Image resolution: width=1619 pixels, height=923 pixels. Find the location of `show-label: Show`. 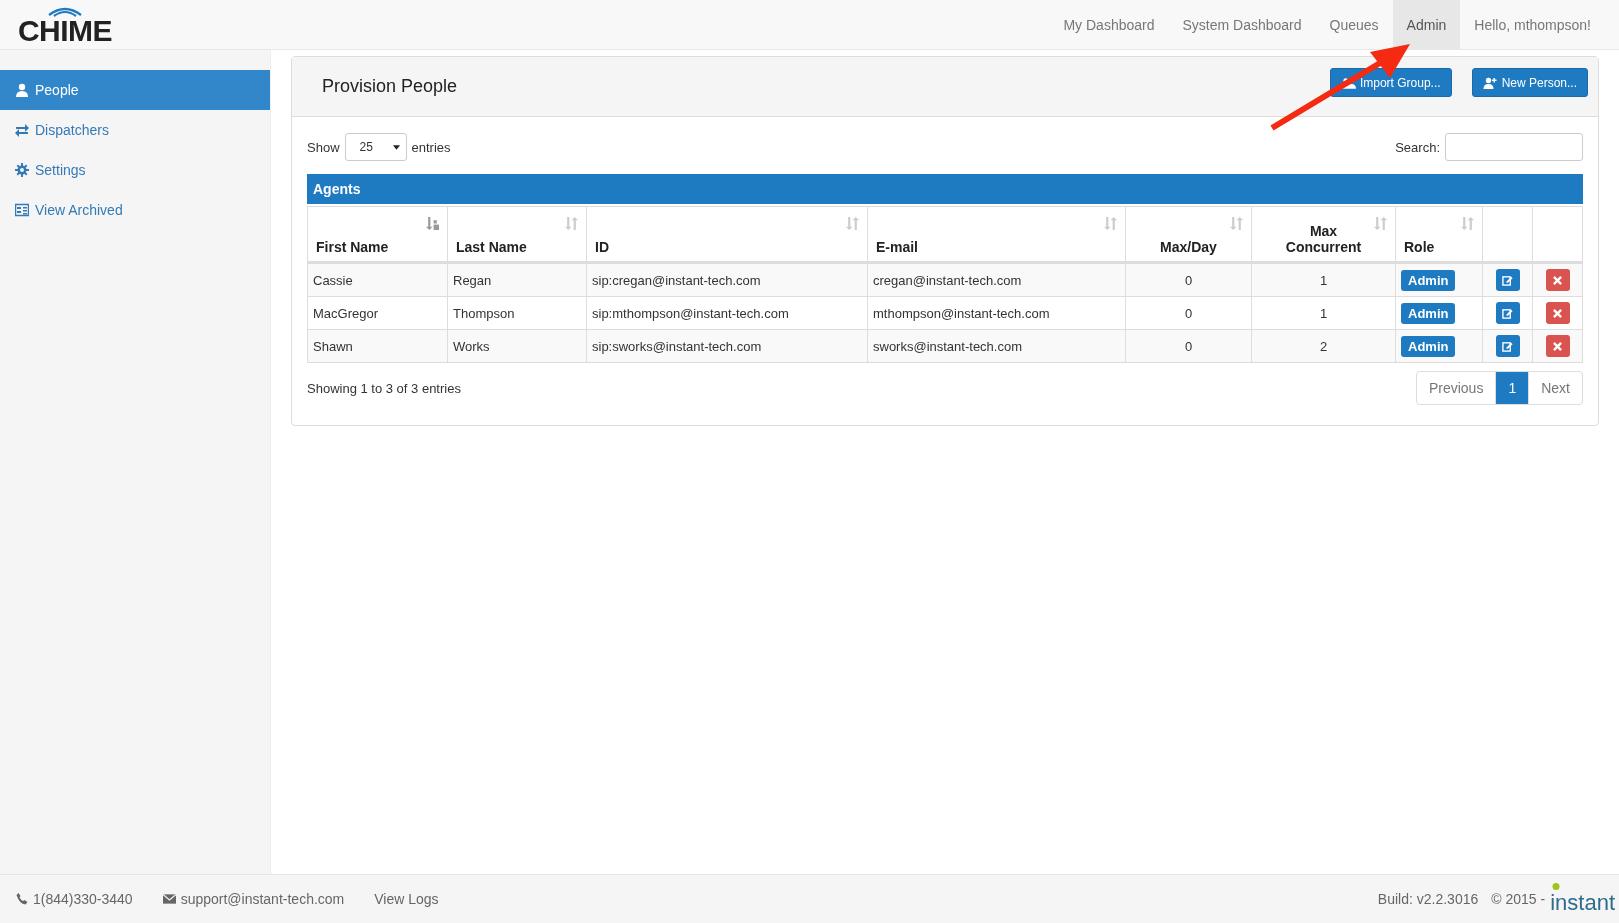

show-label: Show is located at coordinates (323, 147).